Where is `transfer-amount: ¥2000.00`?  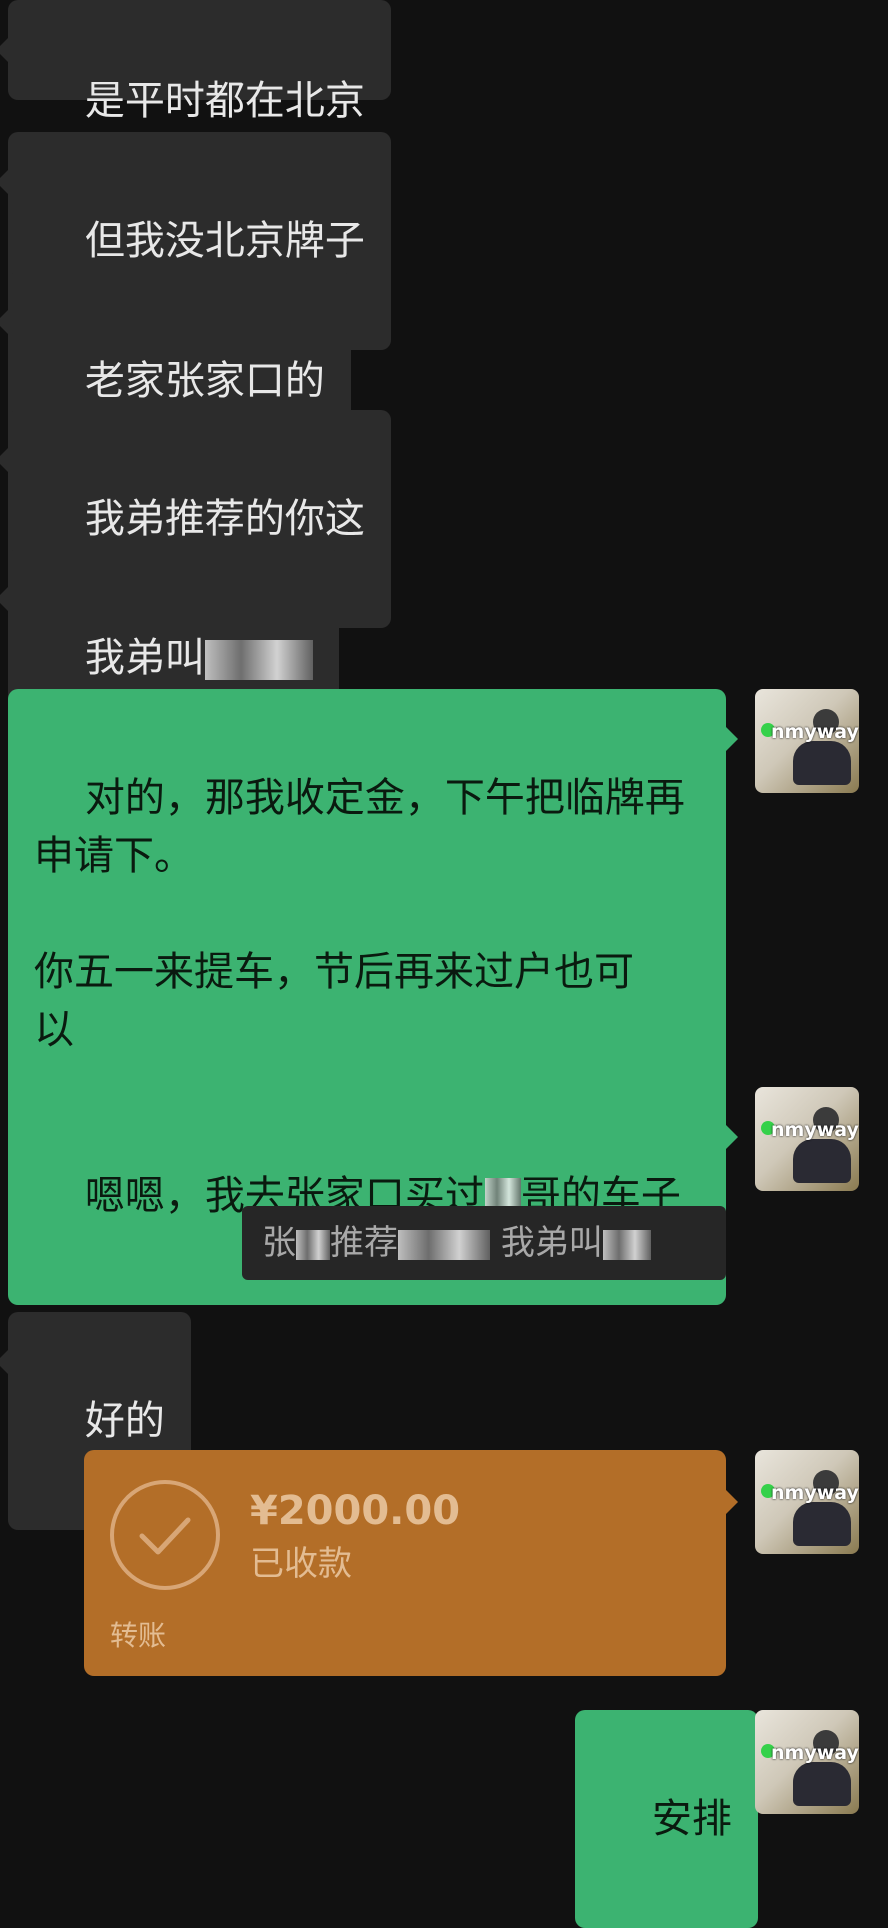
transfer-amount: ¥2000.00 is located at coordinates (355, 1511).